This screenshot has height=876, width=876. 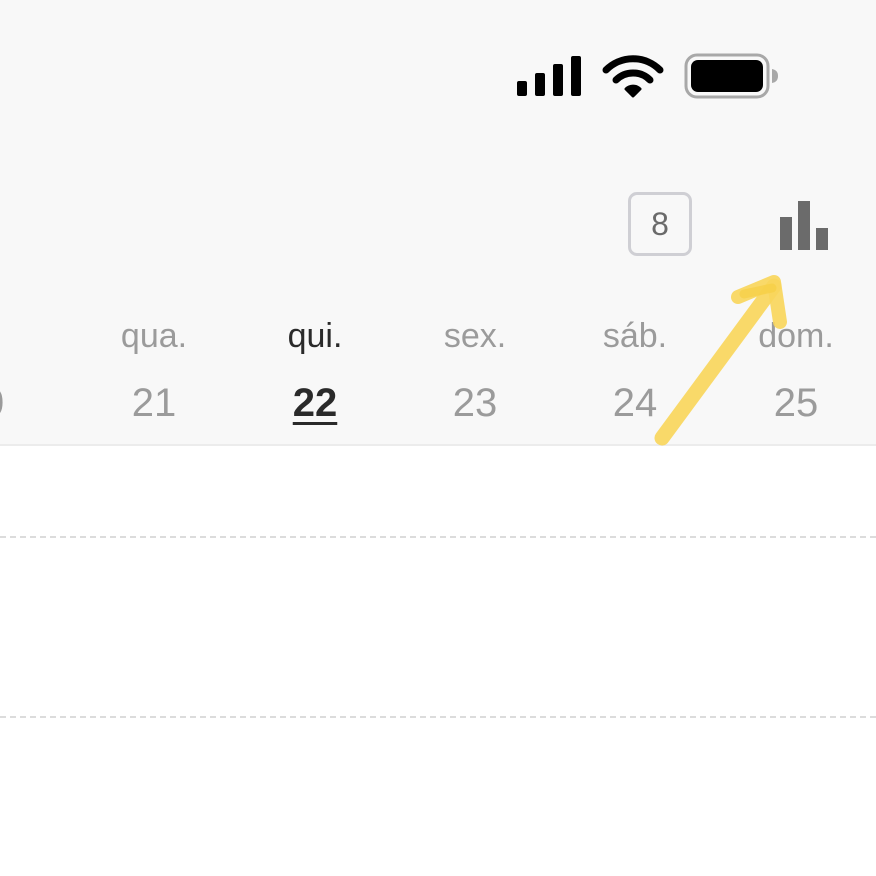 What do you see at coordinates (635, 403) in the screenshot?
I see `day-number: 24` at bounding box center [635, 403].